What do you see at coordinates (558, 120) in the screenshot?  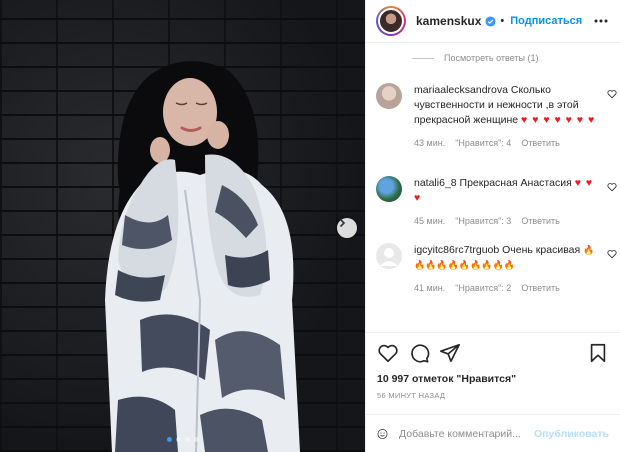 I see `comment-emoji: ♥ ♥ ♥ ♥ ♥ ♥ ♥` at bounding box center [558, 120].